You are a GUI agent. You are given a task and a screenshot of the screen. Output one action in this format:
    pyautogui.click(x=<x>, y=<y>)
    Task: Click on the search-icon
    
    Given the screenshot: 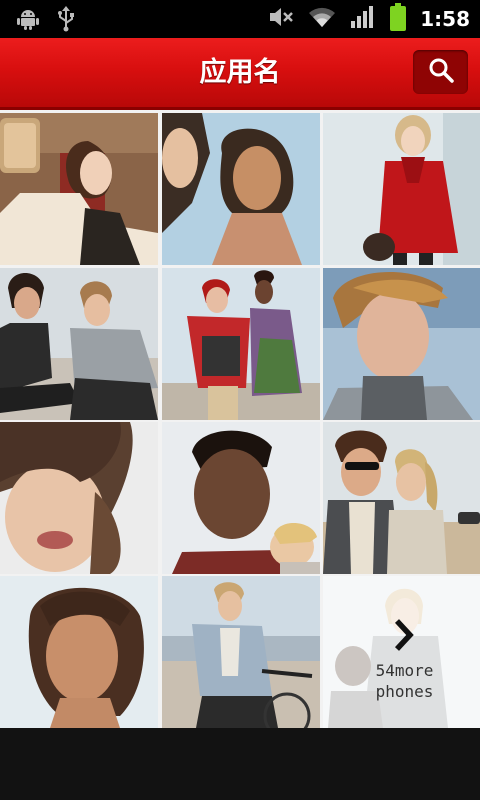 What is the action you would take?
    pyautogui.click(x=441, y=72)
    